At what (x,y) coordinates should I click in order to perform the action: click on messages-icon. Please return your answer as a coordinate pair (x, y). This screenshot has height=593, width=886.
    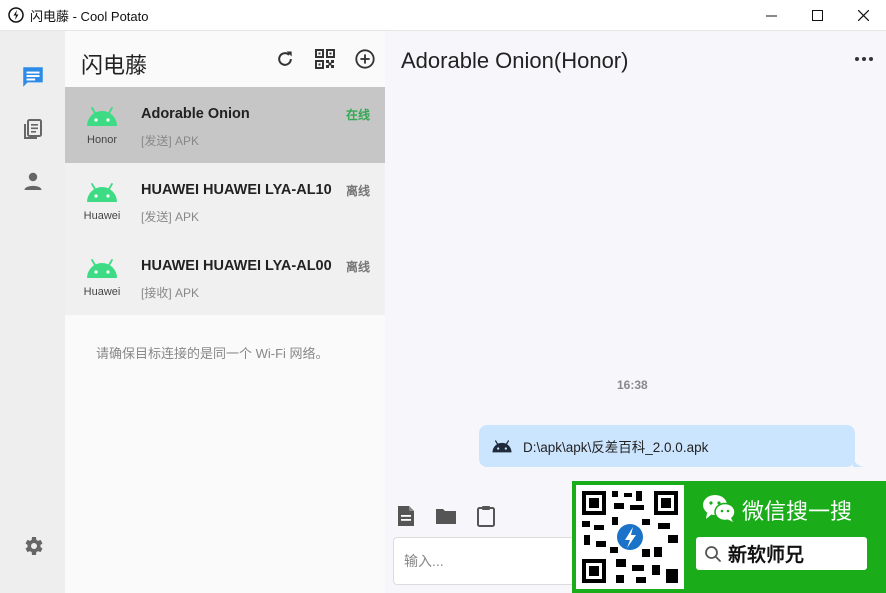
    Looking at the image, I should click on (33, 77).